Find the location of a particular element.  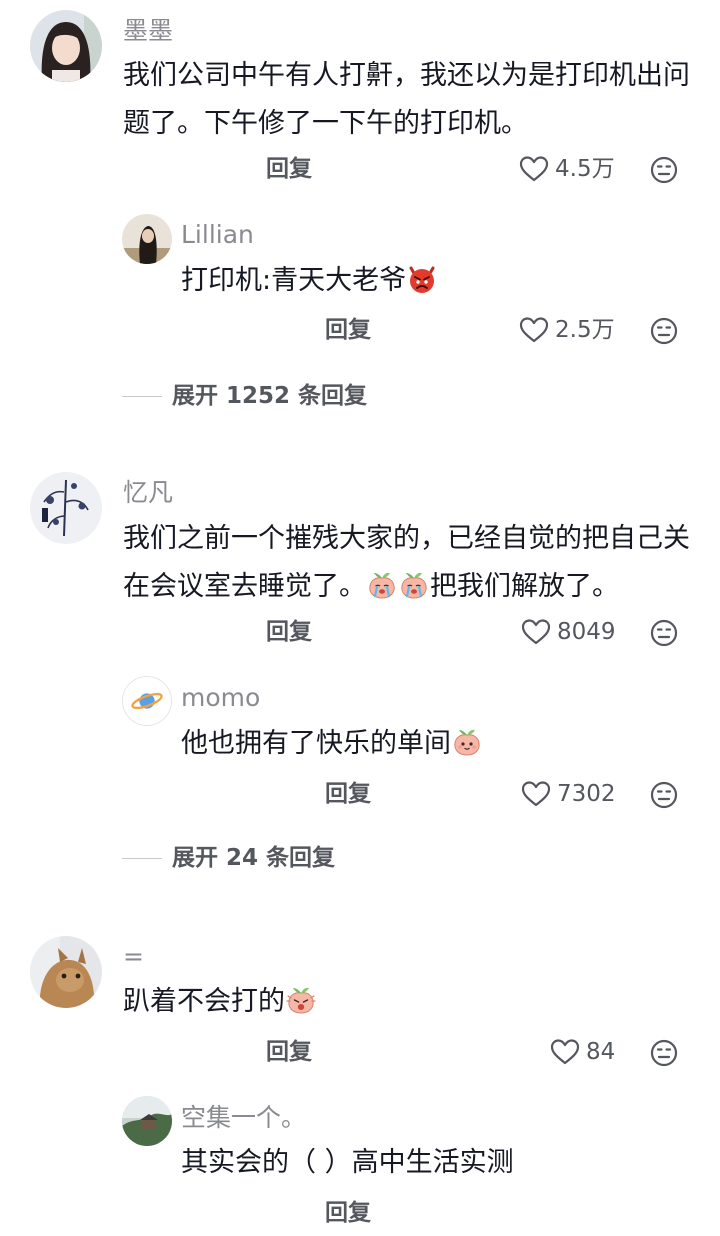

like-button: 4.5万 is located at coordinates (567, 169).